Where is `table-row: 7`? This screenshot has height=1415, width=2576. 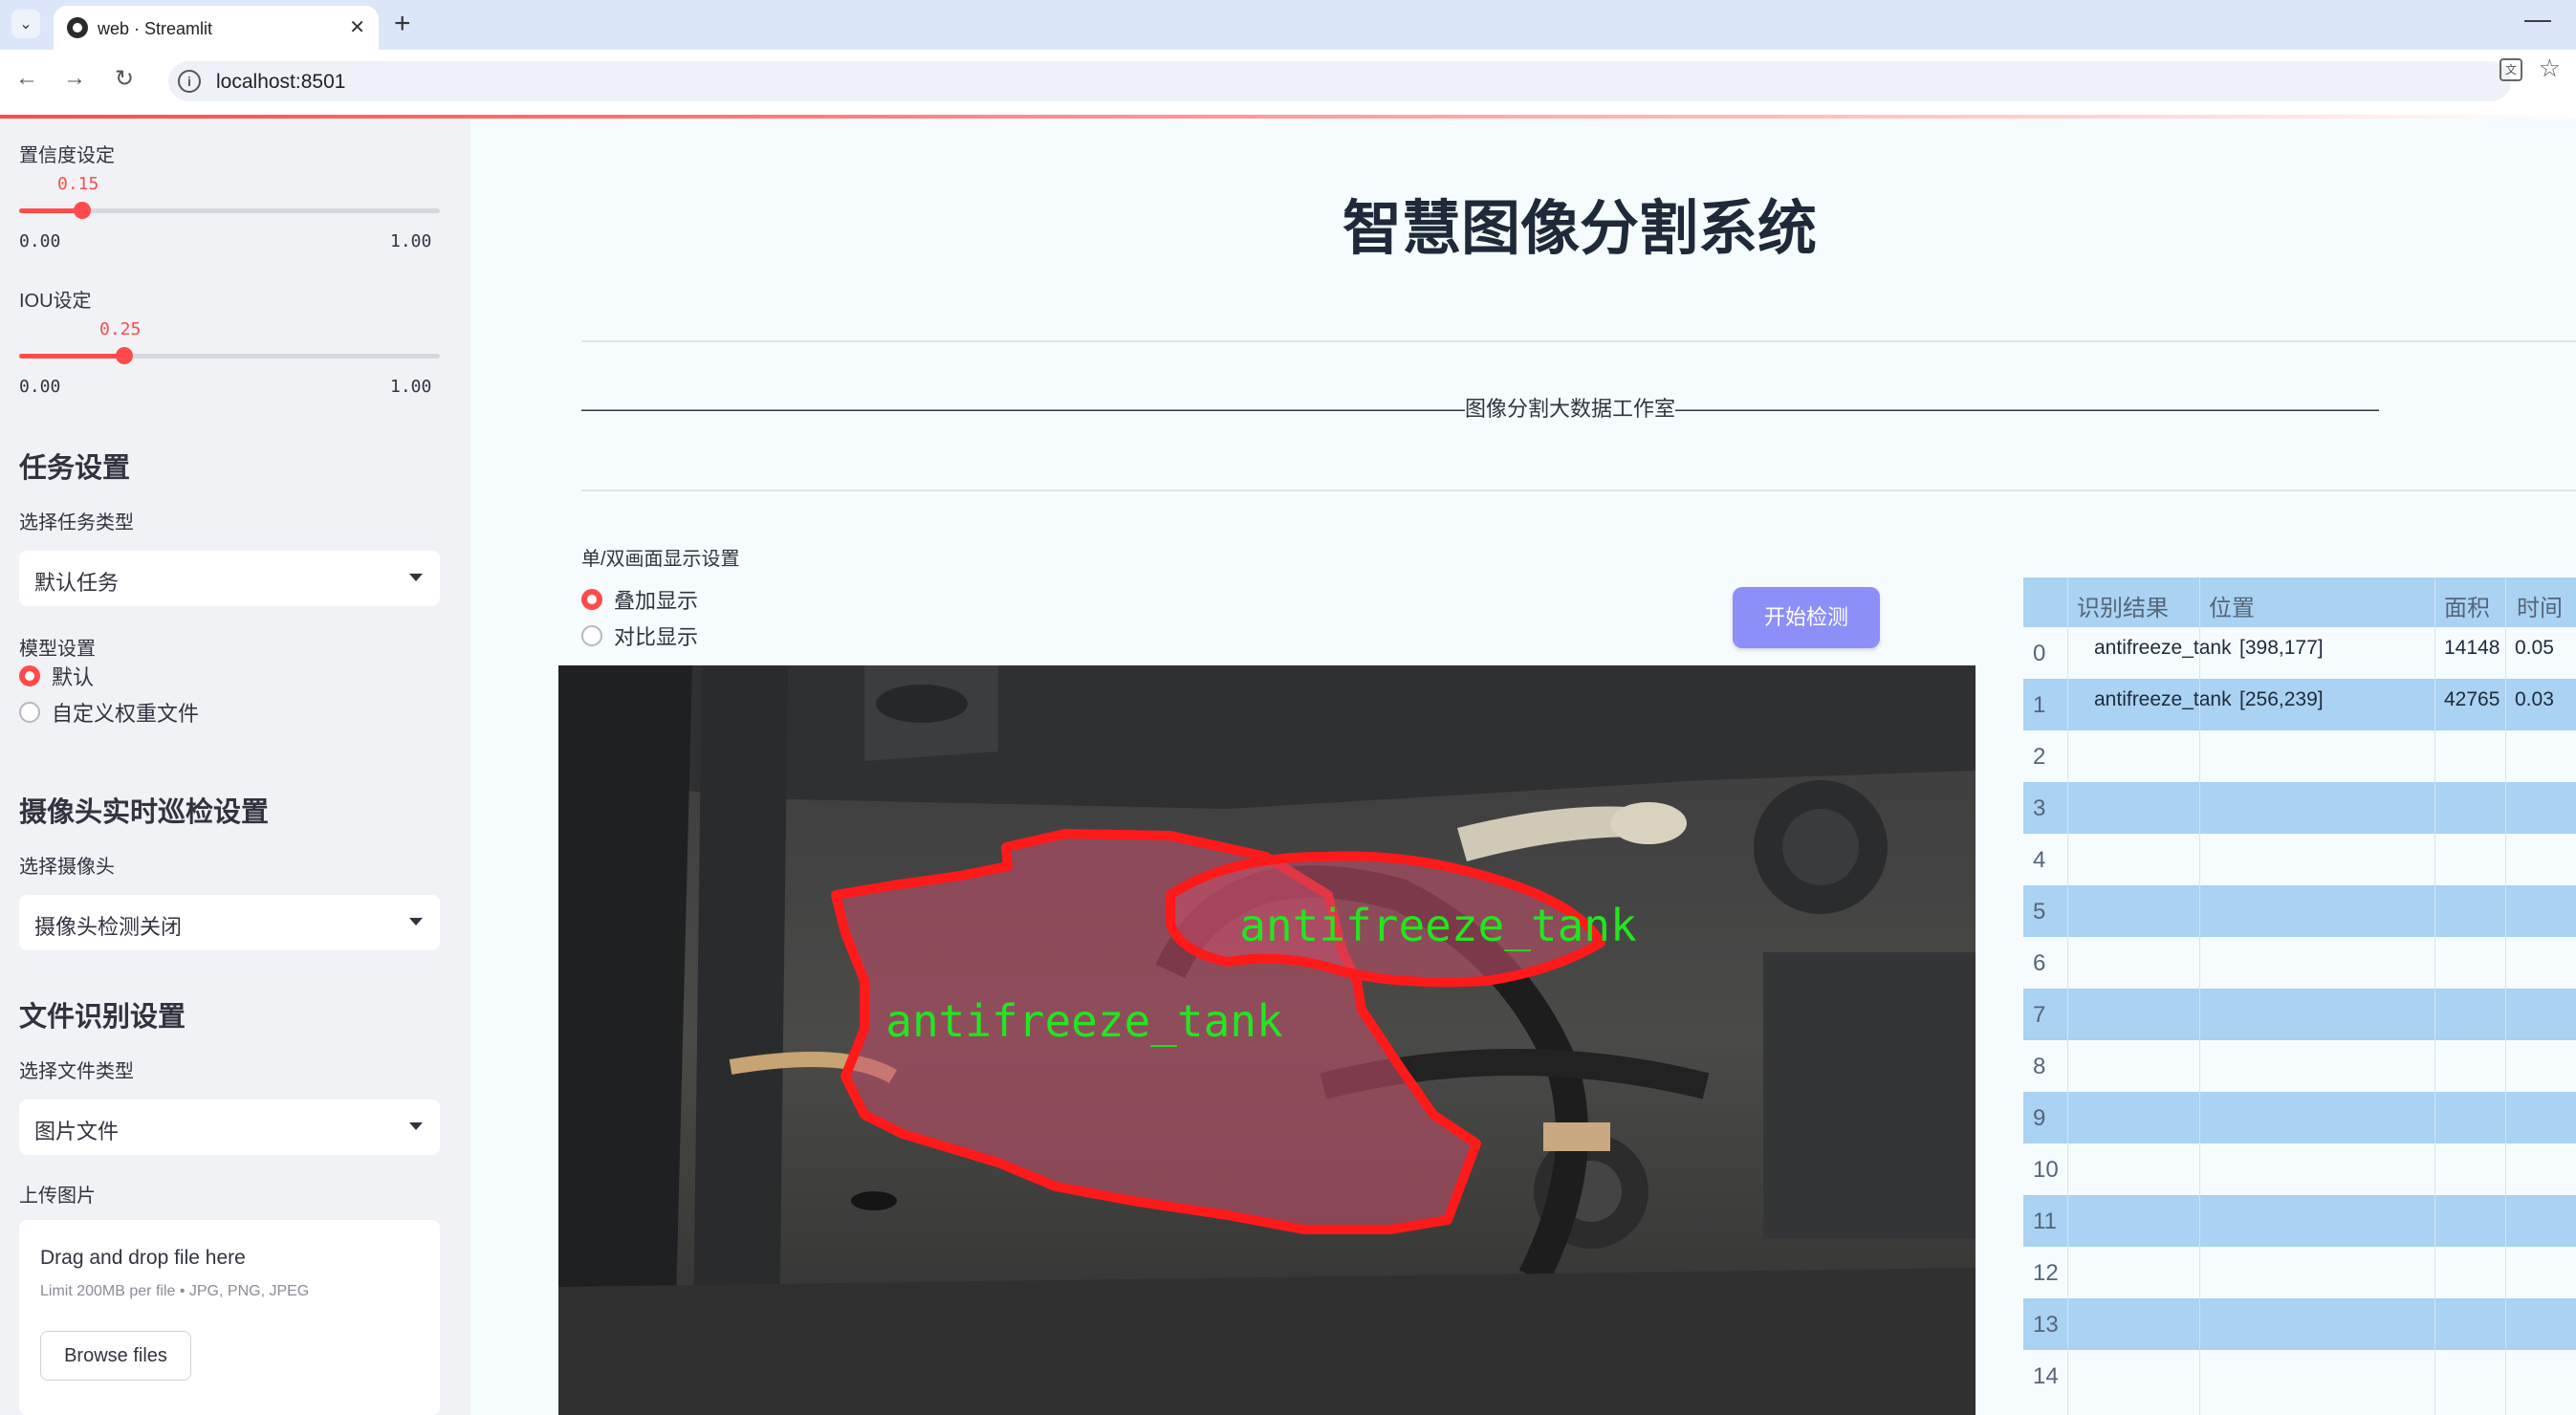
table-row: 7 is located at coordinates (2299, 1015).